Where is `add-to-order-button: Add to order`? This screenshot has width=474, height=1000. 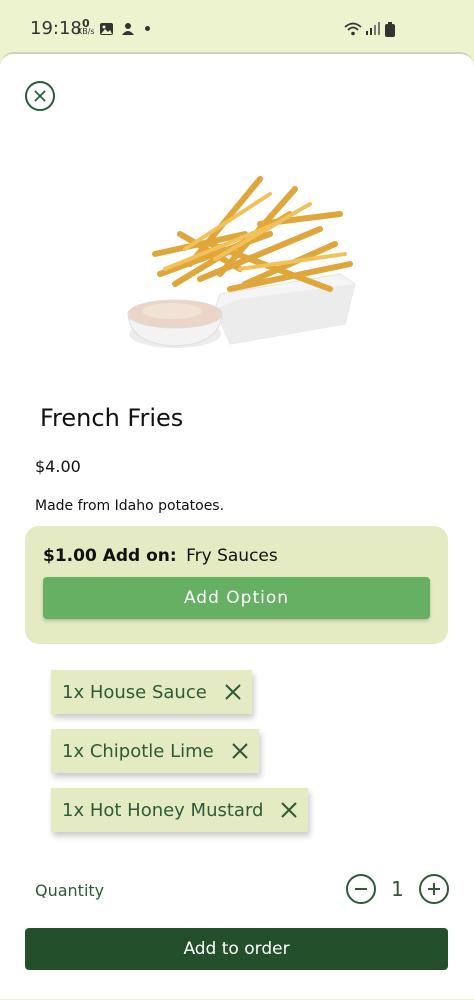
add-to-order-button: Add to order is located at coordinates (236, 949).